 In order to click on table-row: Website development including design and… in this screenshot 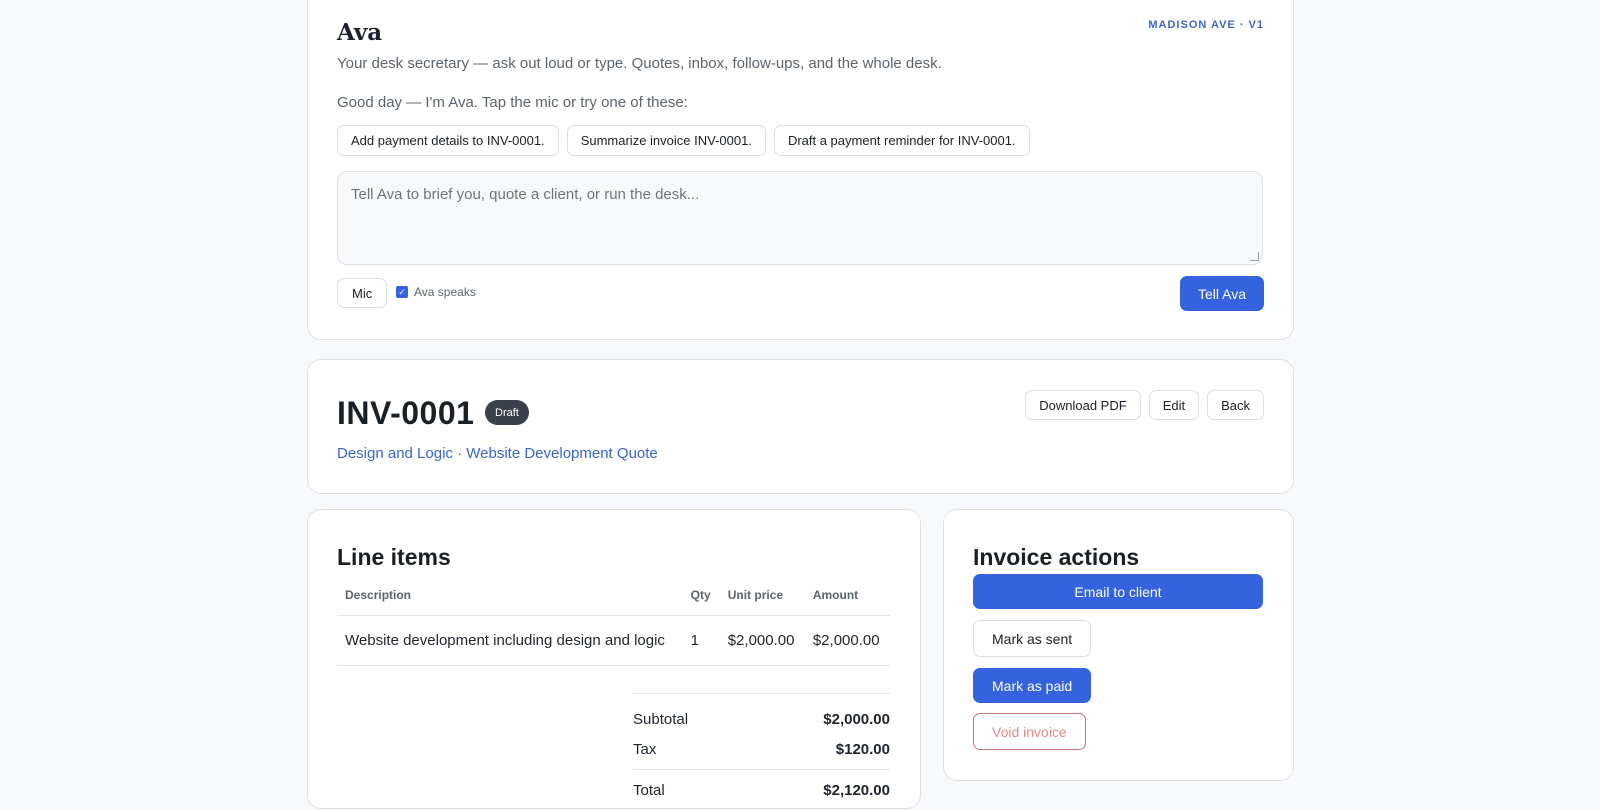, I will do `click(613, 640)`.